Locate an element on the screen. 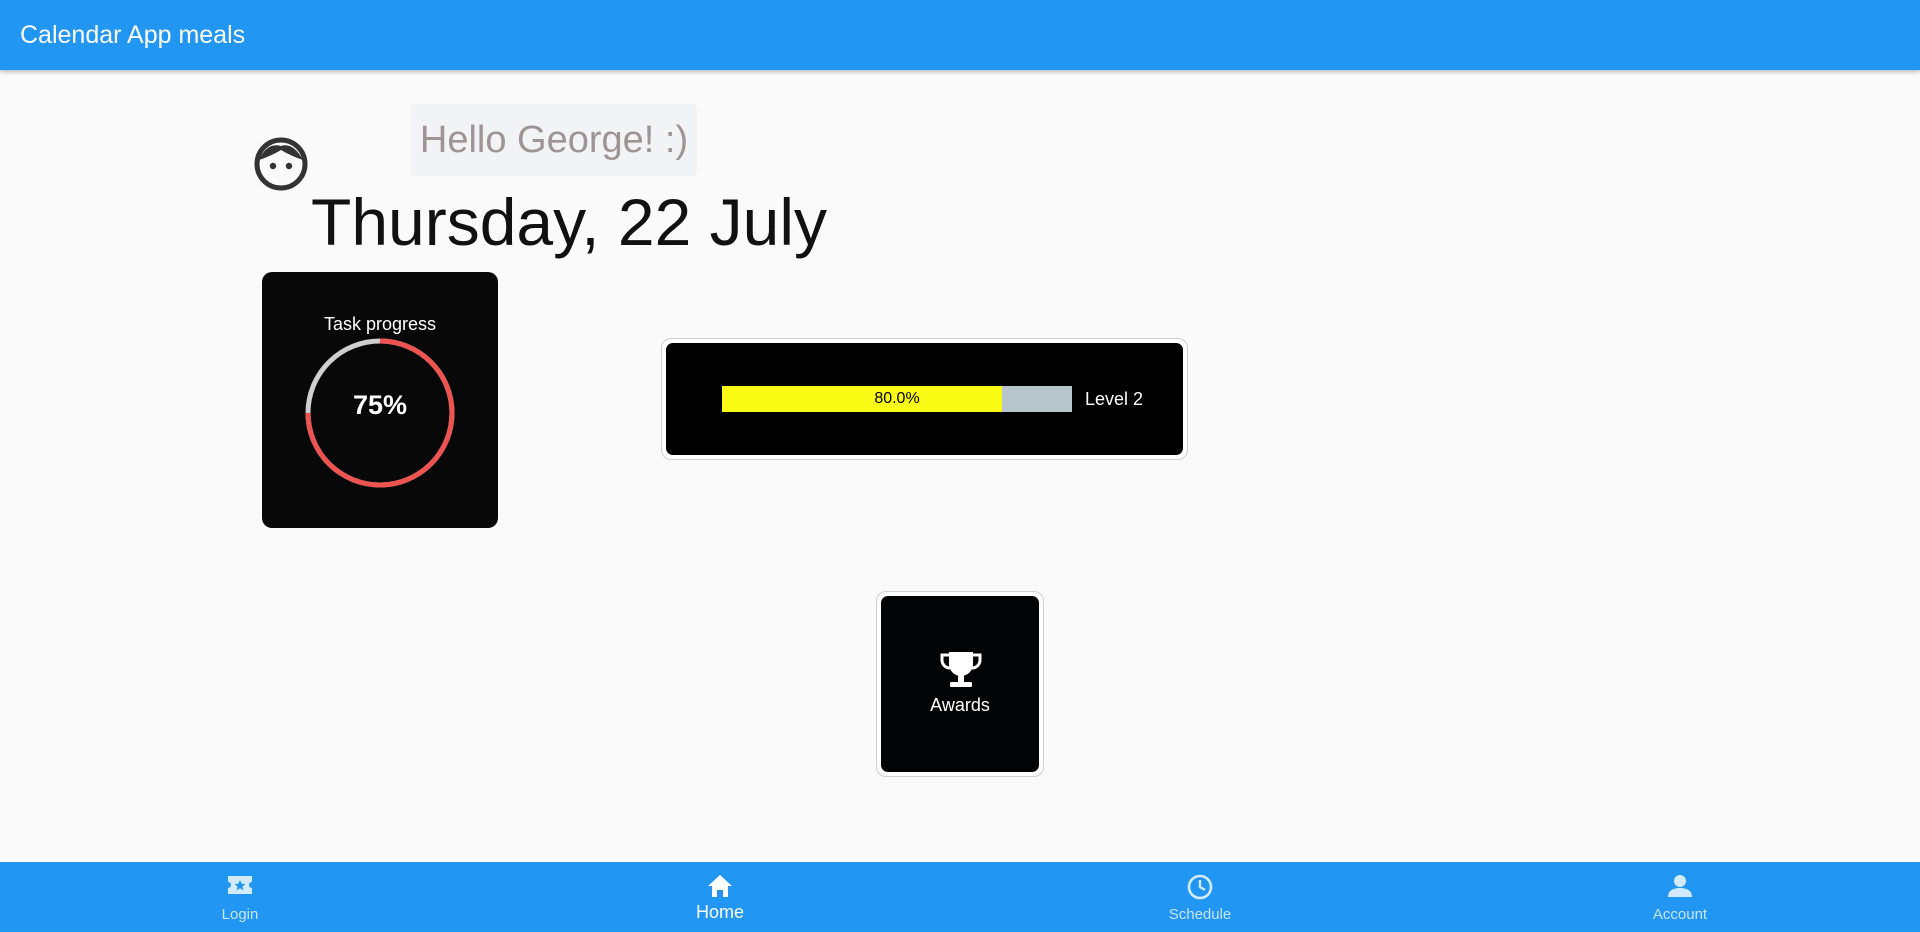 Image resolution: width=1920 pixels, height=932 pixels. level-progress-bar: 80.0% is located at coordinates (897, 399).